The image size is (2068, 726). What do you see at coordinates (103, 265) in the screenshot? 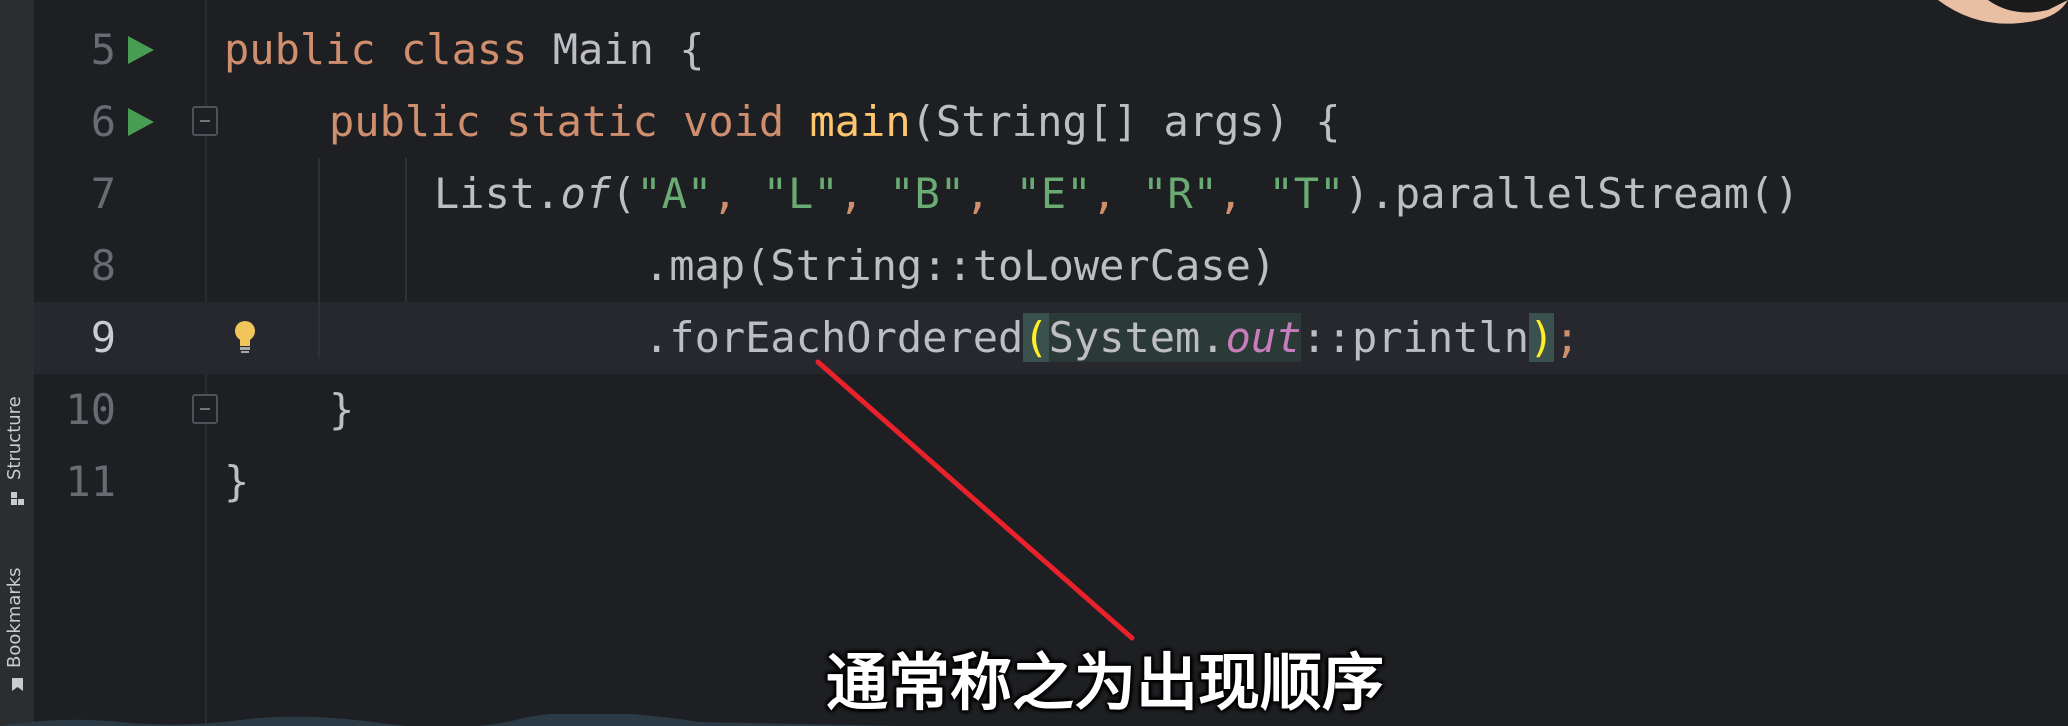
I see `line-number: 8` at bounding box center [103, 265].